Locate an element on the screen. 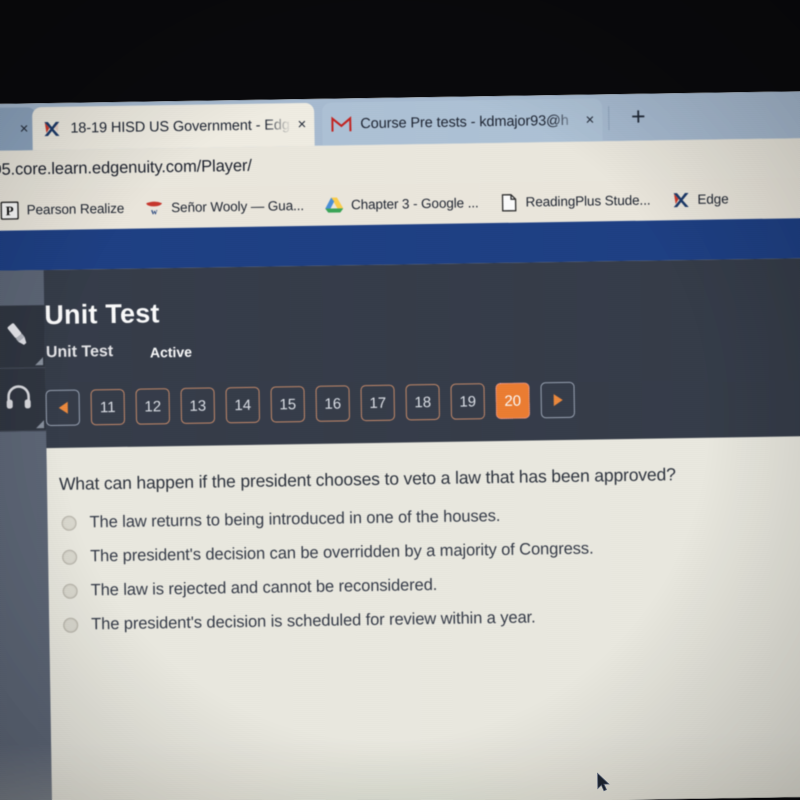  google-drive-icon is located at coordinates (334, 205).